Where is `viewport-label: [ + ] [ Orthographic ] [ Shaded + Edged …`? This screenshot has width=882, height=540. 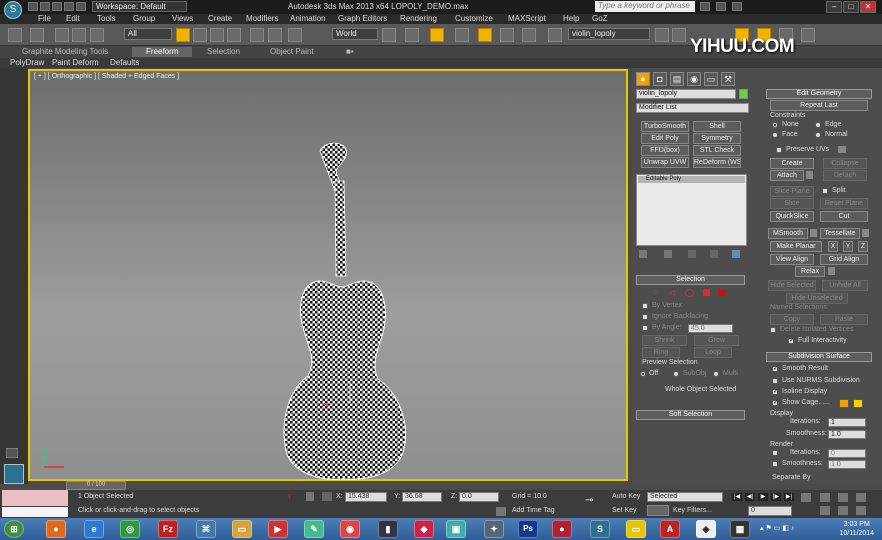 viewport-label: [ + ] [ Orthographic ] [ Shaded + Edged … is located at coordinates (106, 76).